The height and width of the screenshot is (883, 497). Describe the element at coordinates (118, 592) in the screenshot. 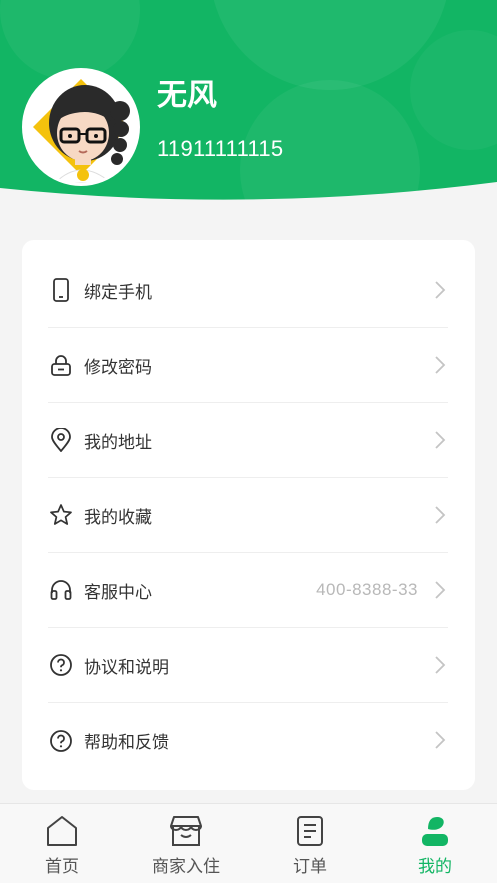

I see `menu-item-label: 客服中心` at that location.